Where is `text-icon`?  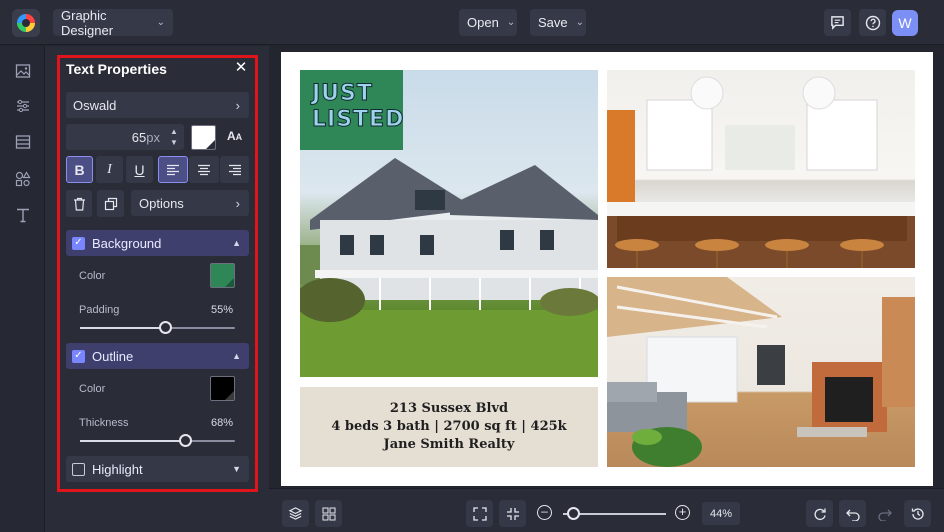 text-icon is located at coordinates (23, 215).